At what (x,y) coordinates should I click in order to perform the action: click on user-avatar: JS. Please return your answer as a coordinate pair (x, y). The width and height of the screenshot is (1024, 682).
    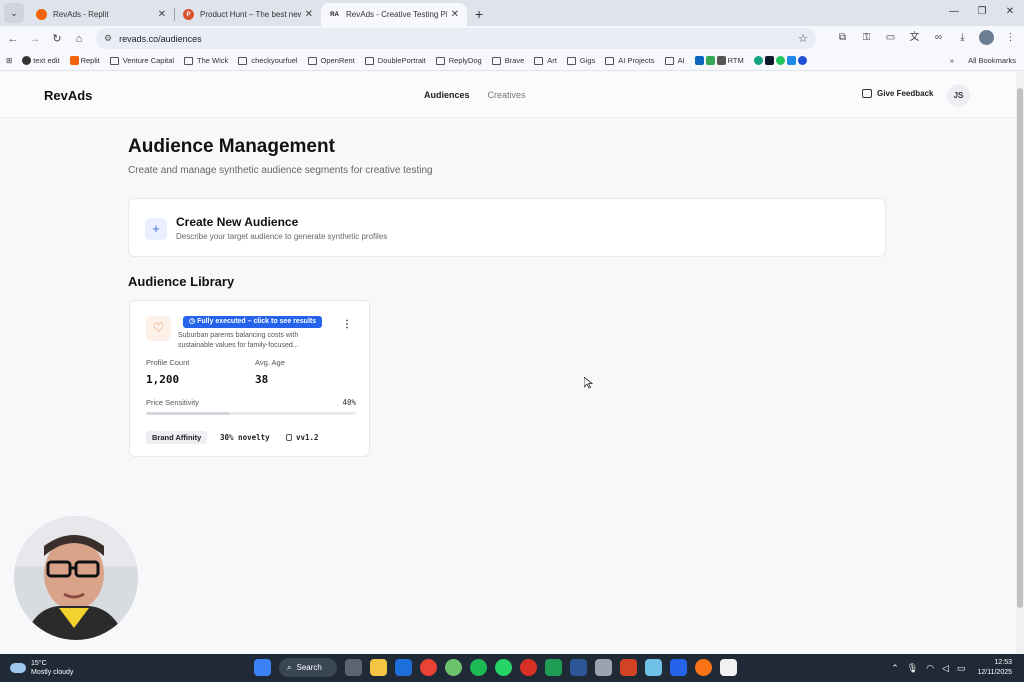
    Looking at the image, I should click on (958, 95).